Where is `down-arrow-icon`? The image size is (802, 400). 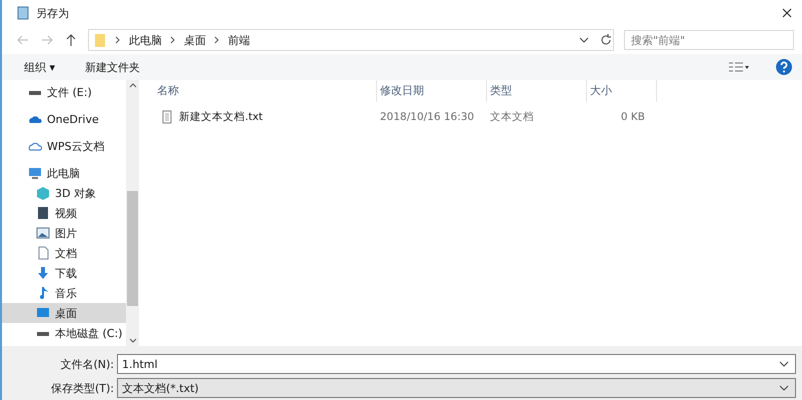 down-arrow-icon is located at coordinates (43, 273).